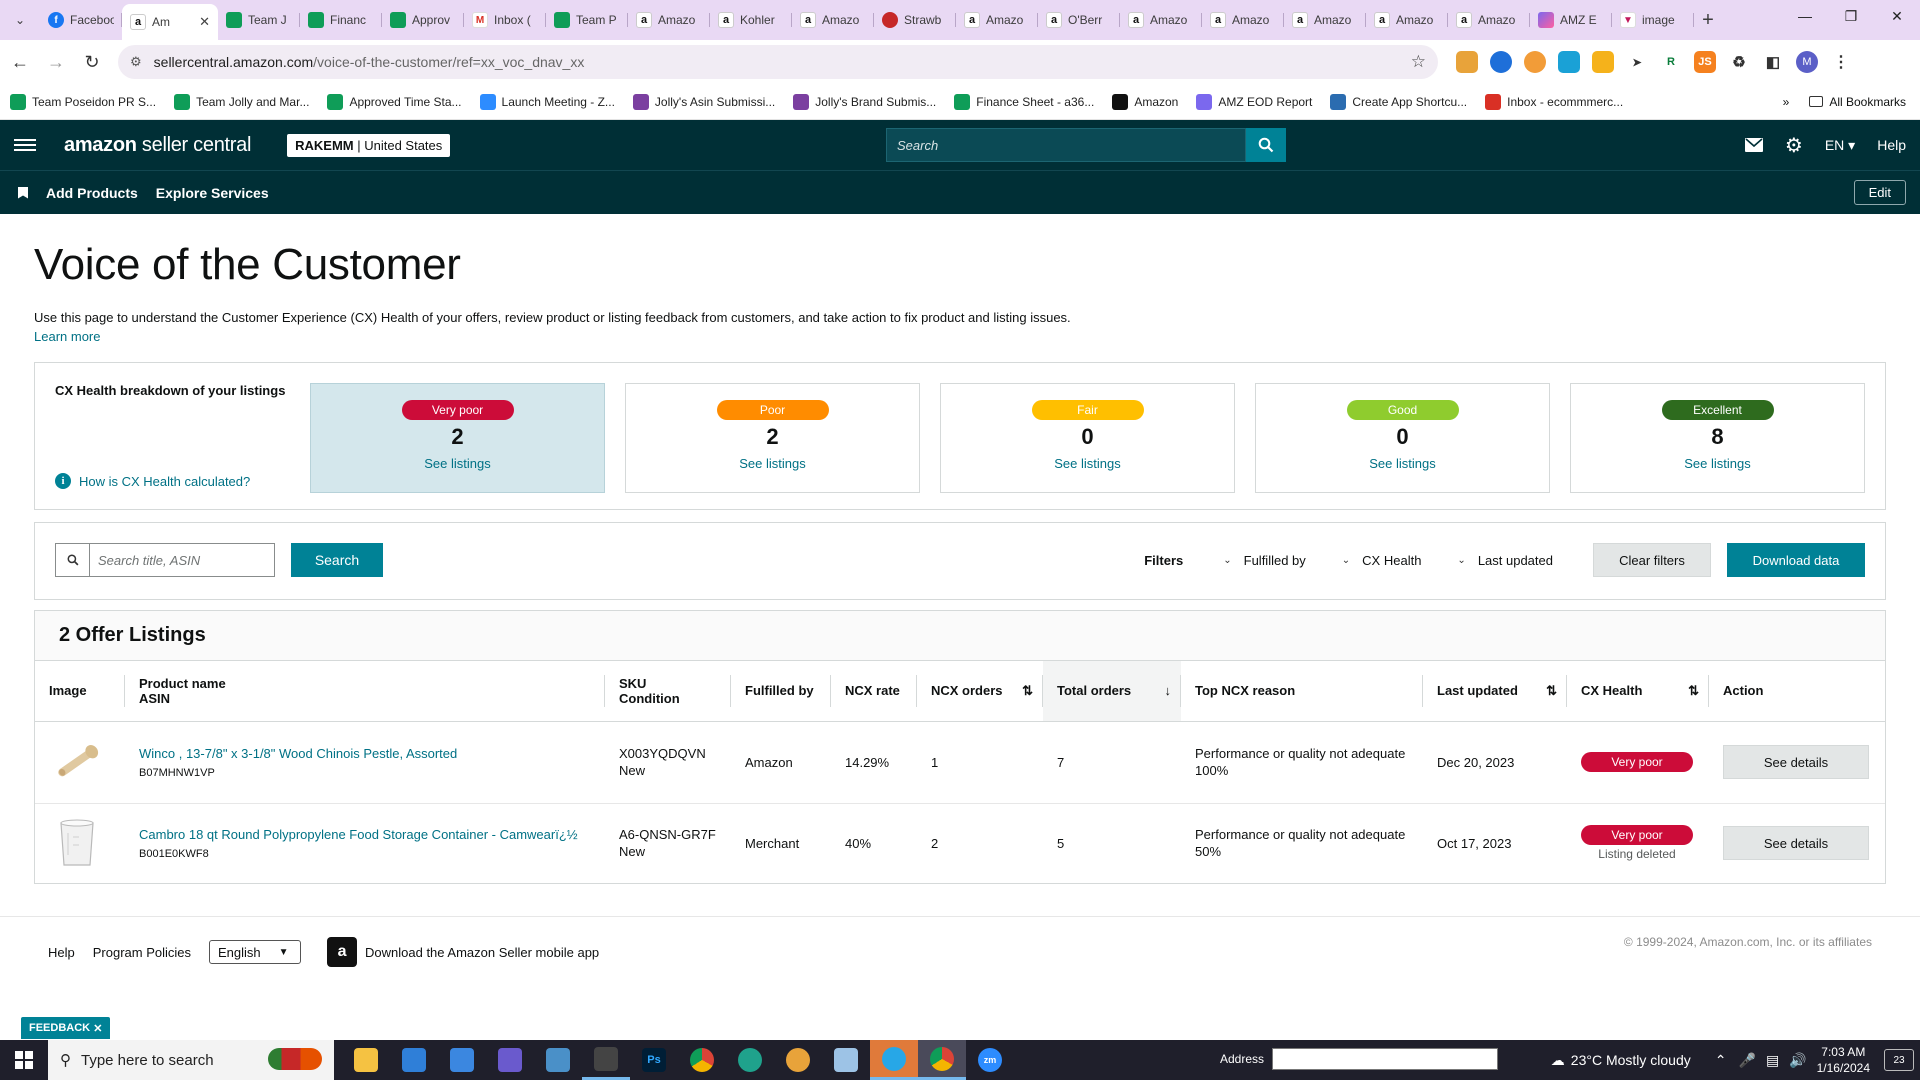 This screenshot has height=1080, width=1920. What do you see at coordinates (1254, 101) in the screenshot?
I see `bookmark-item: AMZ EOD Report` at bounding box center [1254, 101].